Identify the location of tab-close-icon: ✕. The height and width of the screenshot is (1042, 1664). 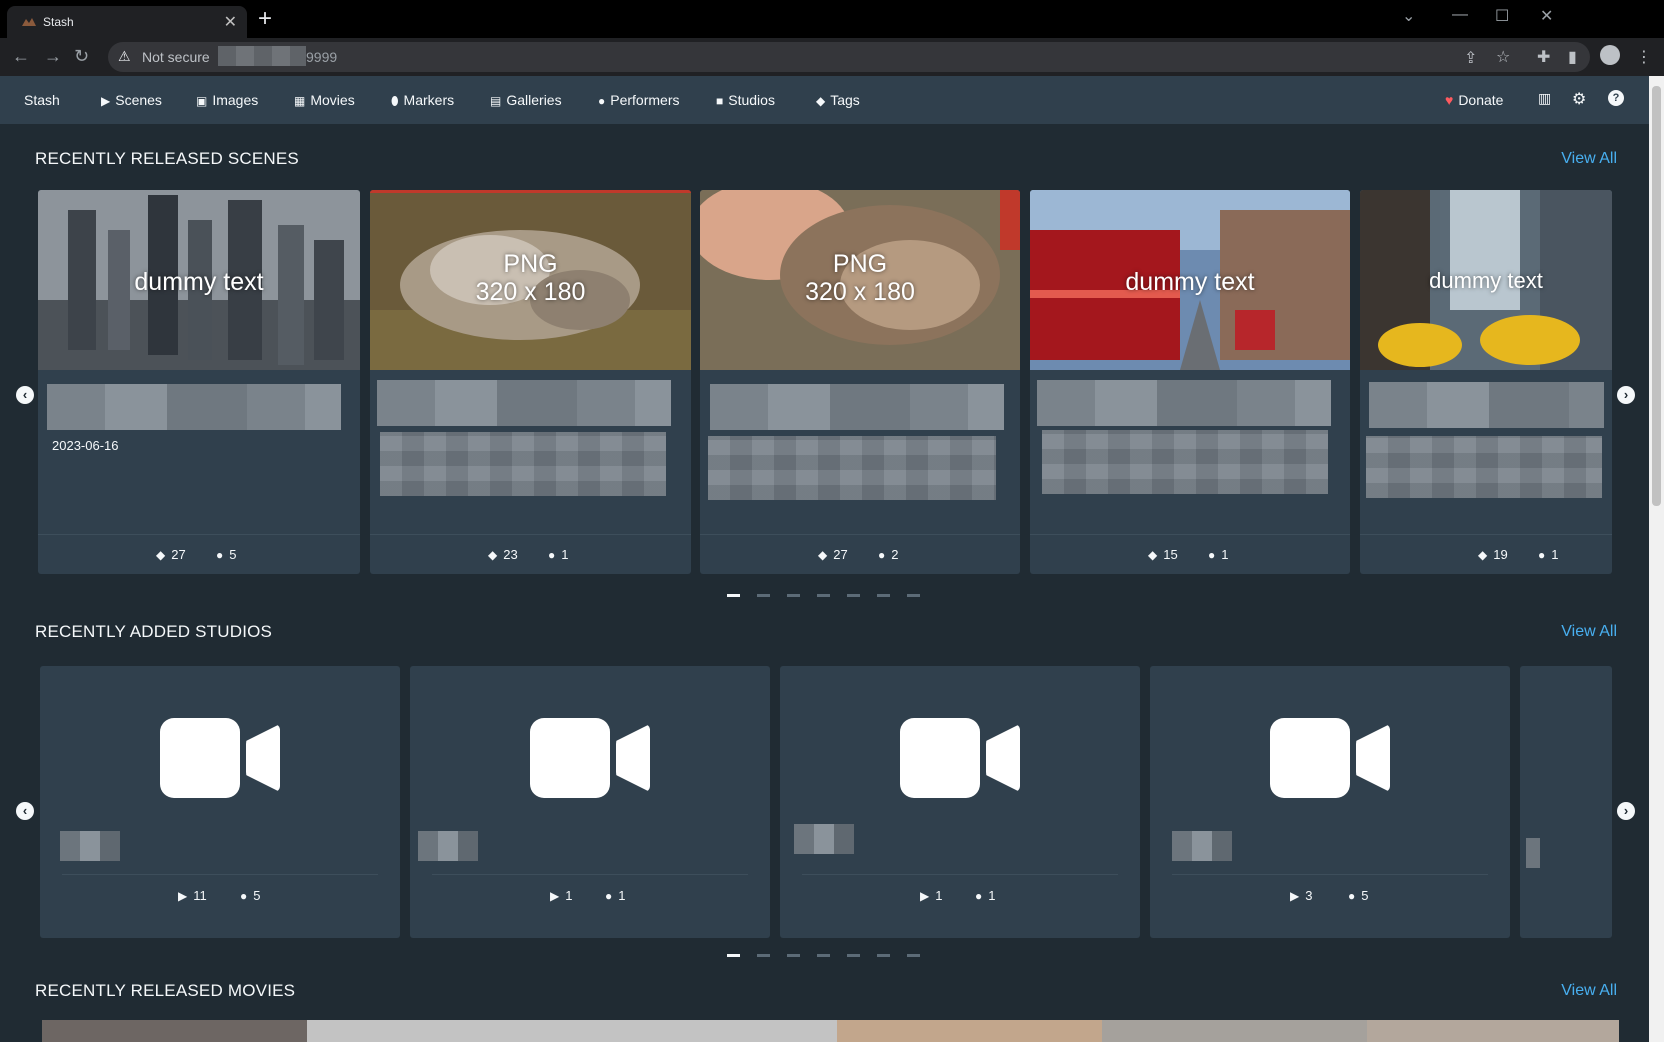
(230, 22).